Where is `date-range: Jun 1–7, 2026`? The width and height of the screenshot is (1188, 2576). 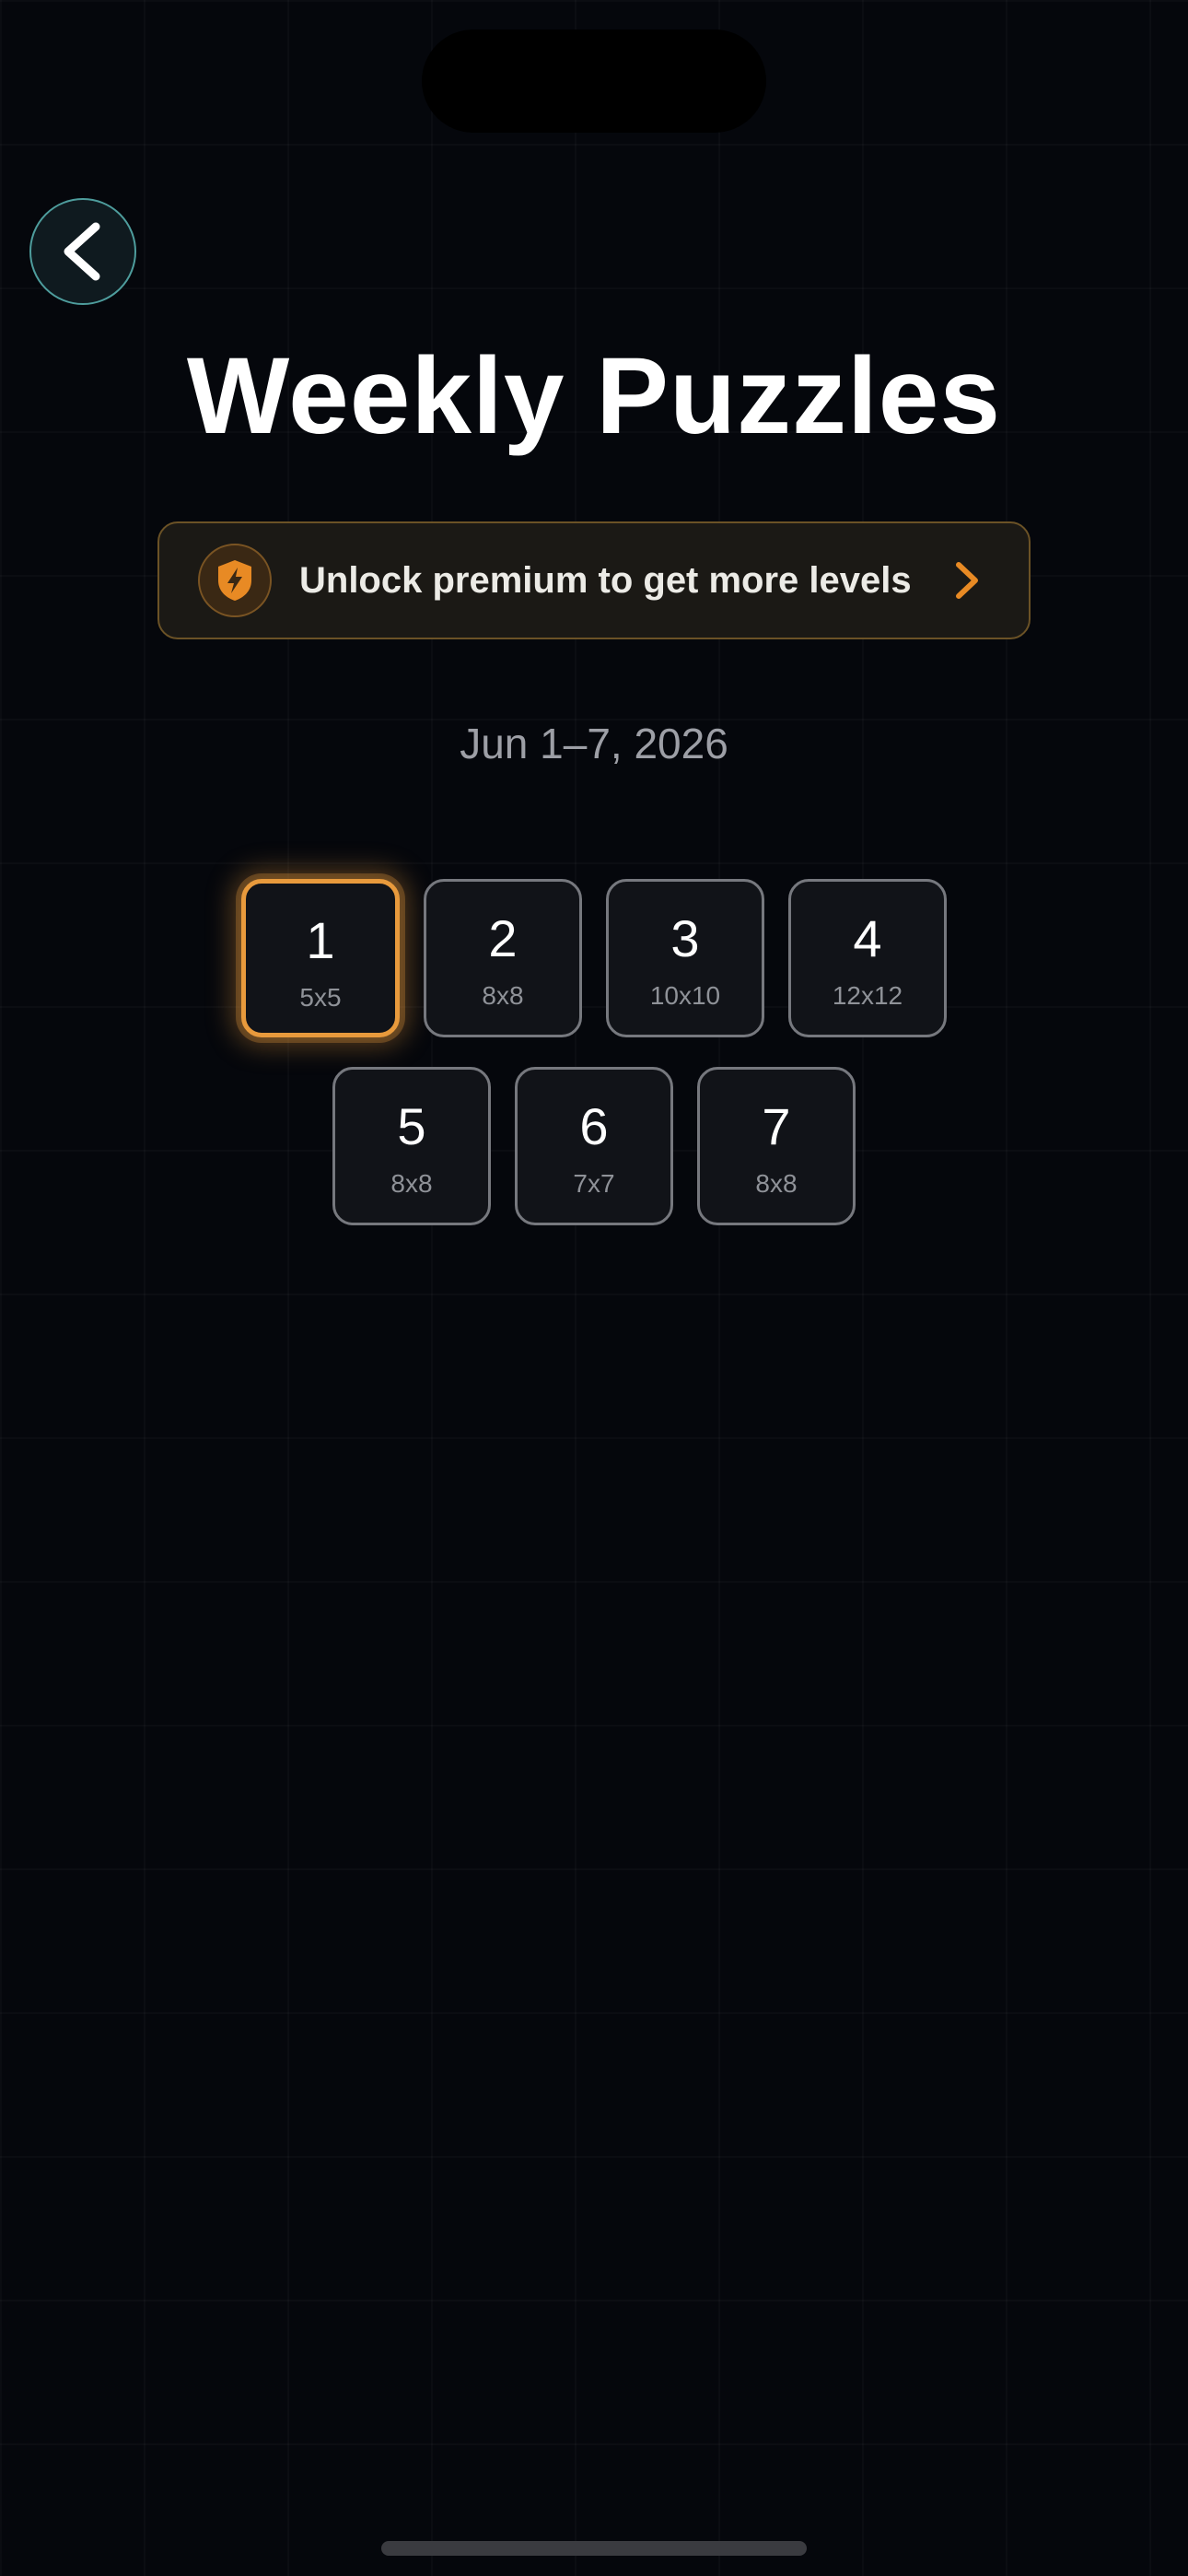 date-range: Jun 1–7, 2026 is located at coordinates (594, 743).